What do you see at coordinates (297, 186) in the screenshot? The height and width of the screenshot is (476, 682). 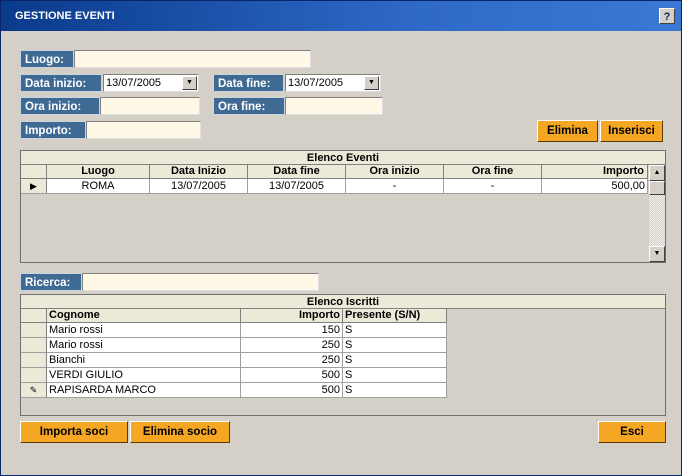 I see `eventi-cell-data-fine: 13/07/2005` at bounding box center [297, 186].